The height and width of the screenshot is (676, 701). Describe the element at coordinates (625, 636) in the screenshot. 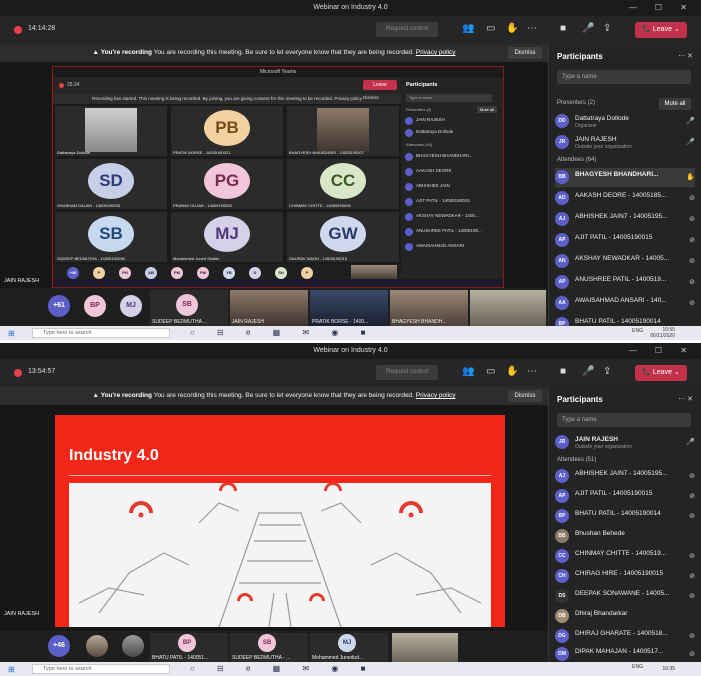

I see `participant-row: DG DHIRAJ GHARATE - 1400518... ⊘` at that location.